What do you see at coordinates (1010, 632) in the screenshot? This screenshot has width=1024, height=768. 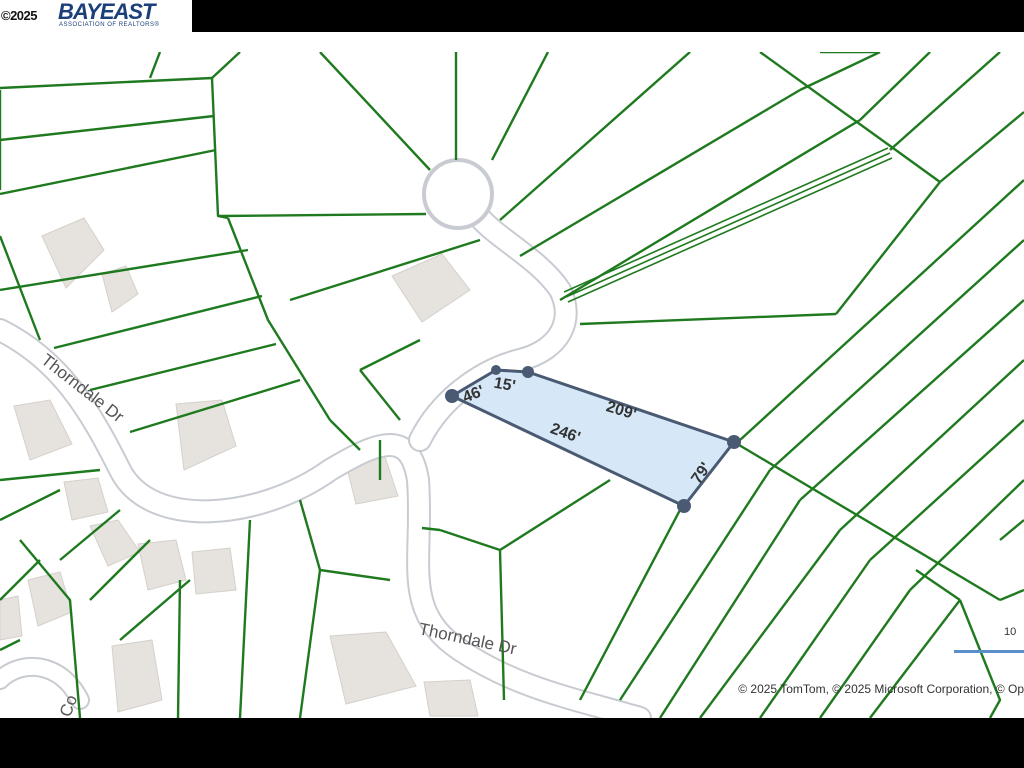 I see `scale-label: 10` at bounding box center [1010, 632].